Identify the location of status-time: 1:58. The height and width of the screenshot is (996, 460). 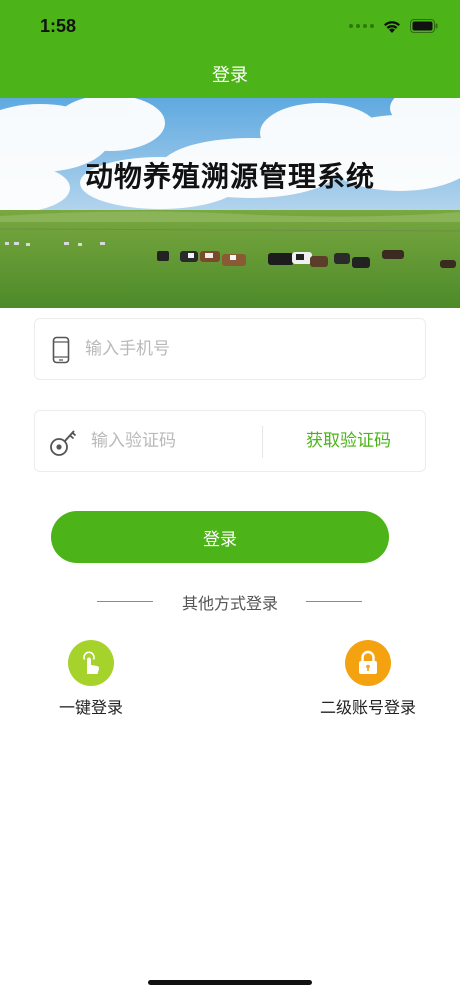
(58, 26).